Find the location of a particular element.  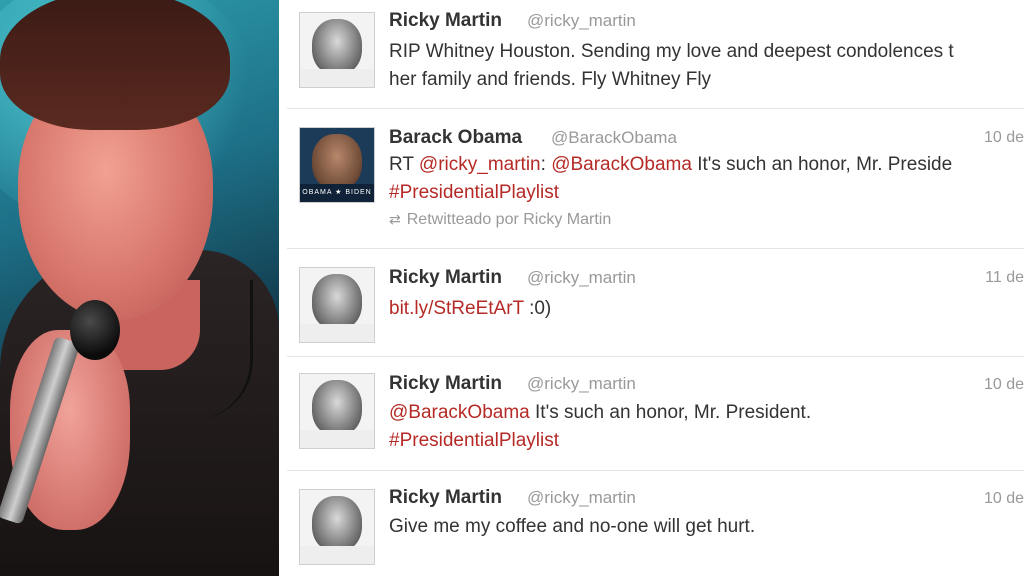

tweet-text-rest: :0) is located at coordinates (537, 308).